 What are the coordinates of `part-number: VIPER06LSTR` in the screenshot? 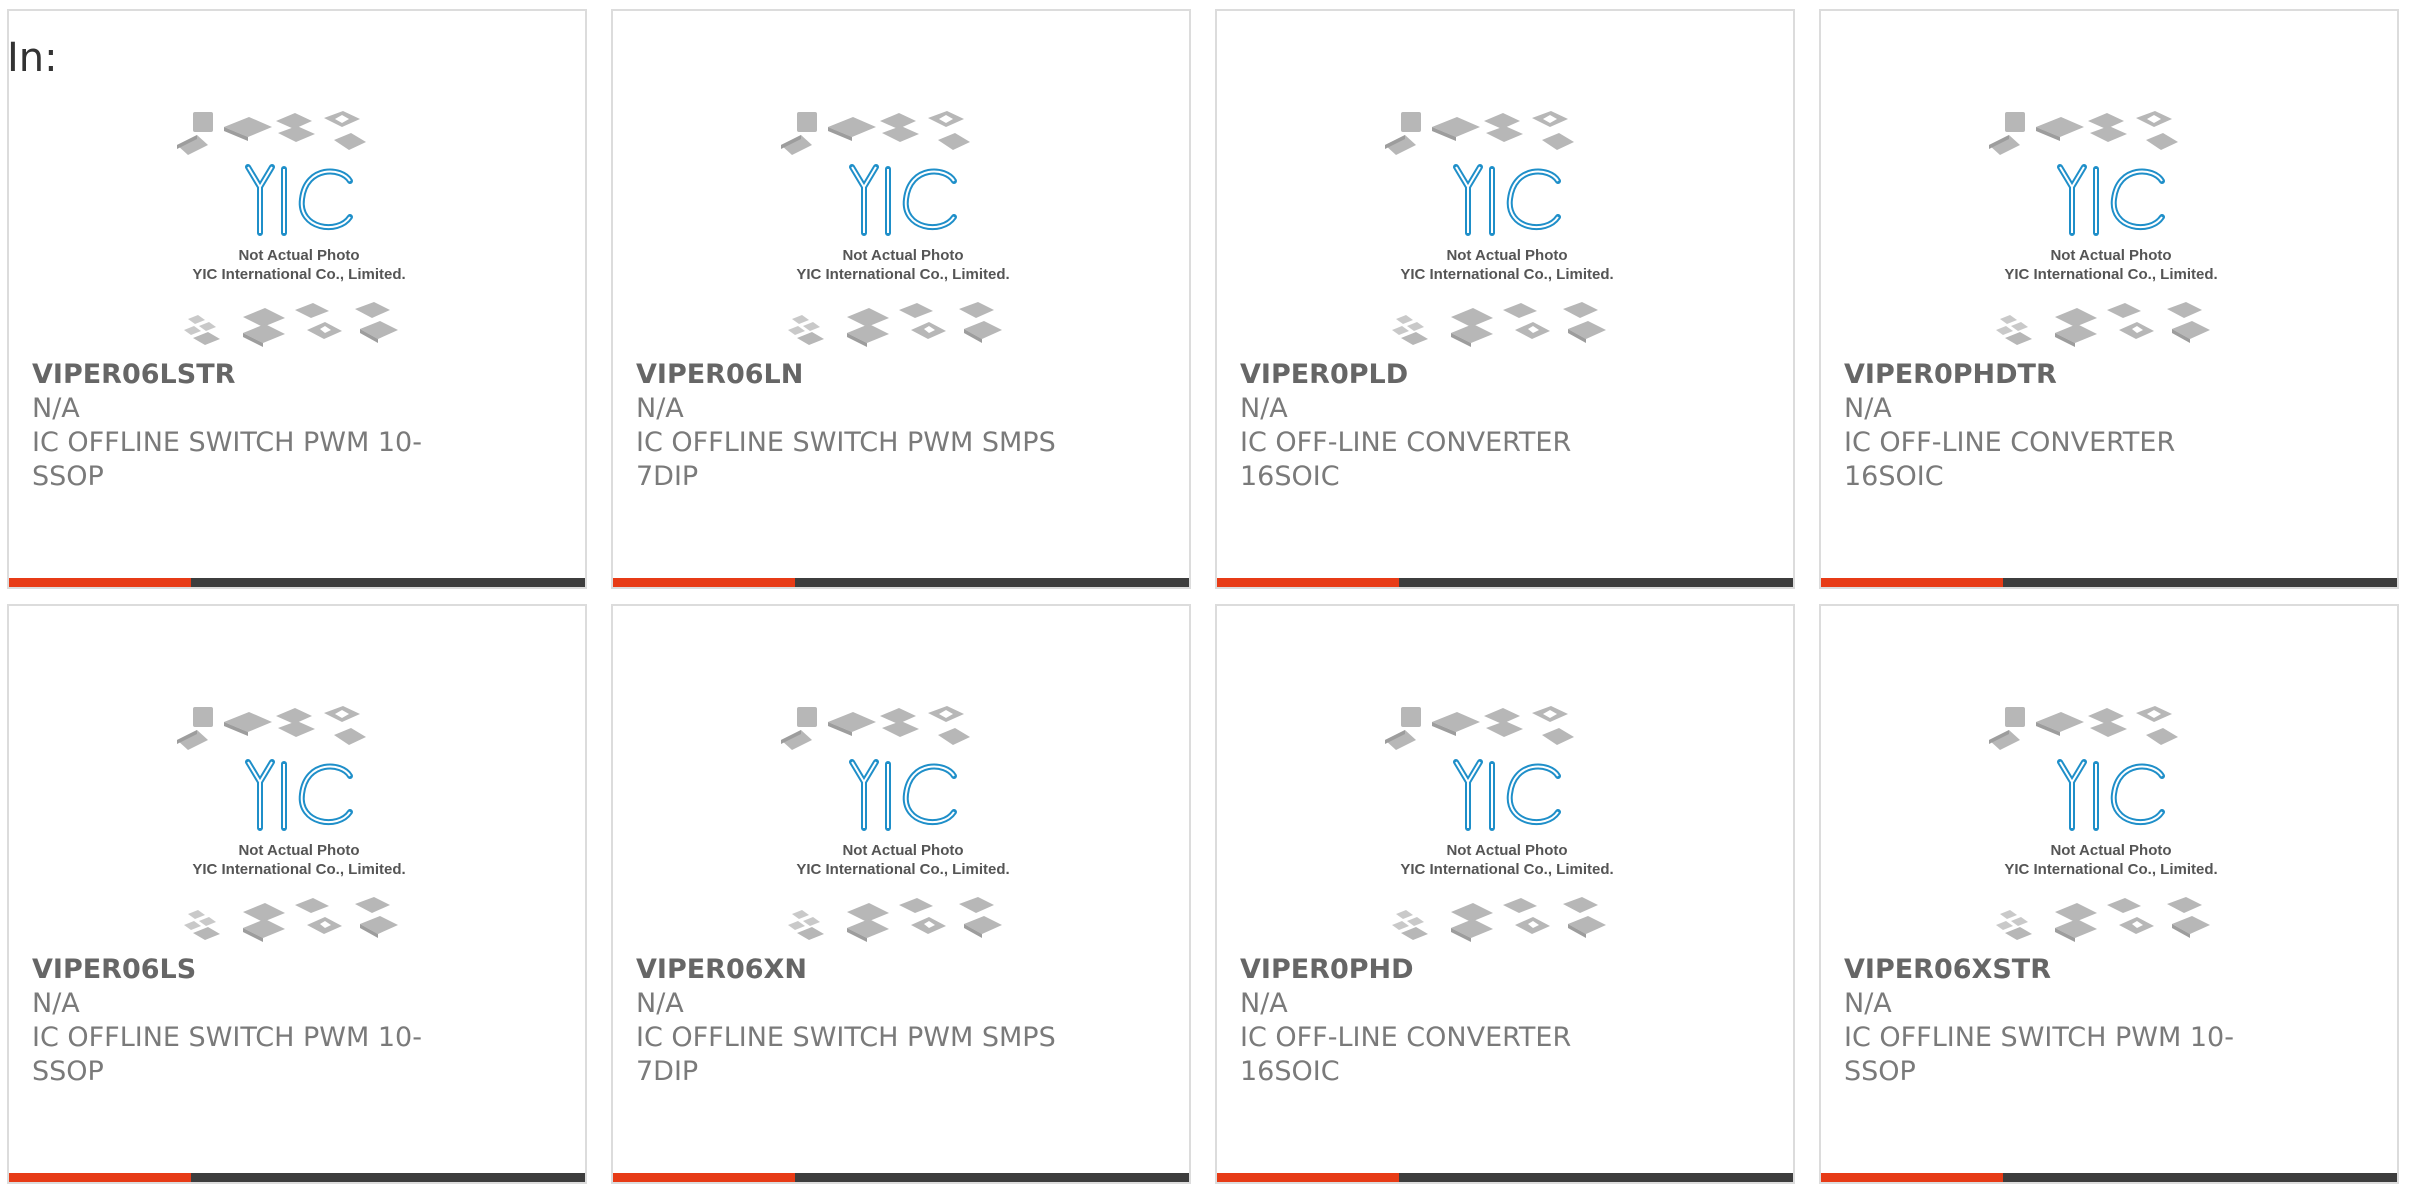 It's located at (242, 375).